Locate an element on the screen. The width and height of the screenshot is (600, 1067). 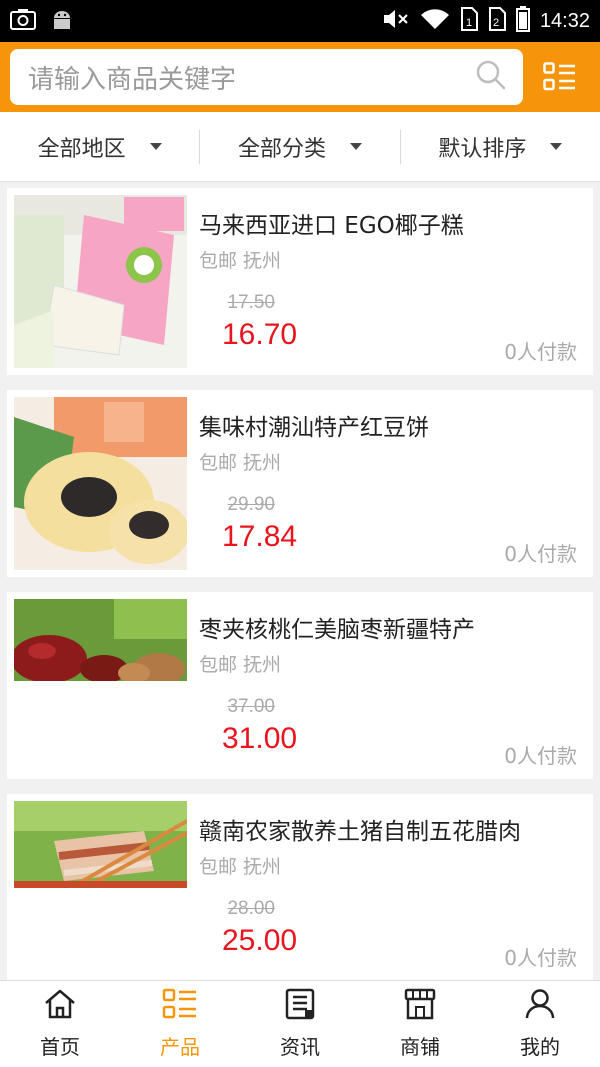
svg-text: 2 is located at coordinates (496, 23).